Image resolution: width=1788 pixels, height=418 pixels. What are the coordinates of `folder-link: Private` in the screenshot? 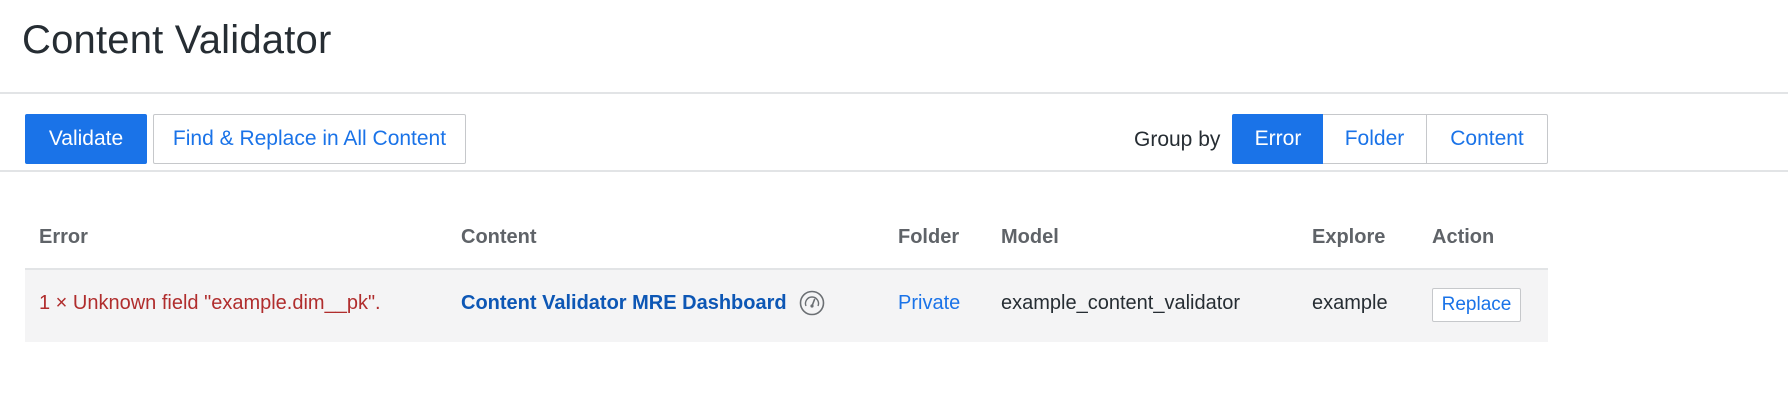 It's located at (929, 303).